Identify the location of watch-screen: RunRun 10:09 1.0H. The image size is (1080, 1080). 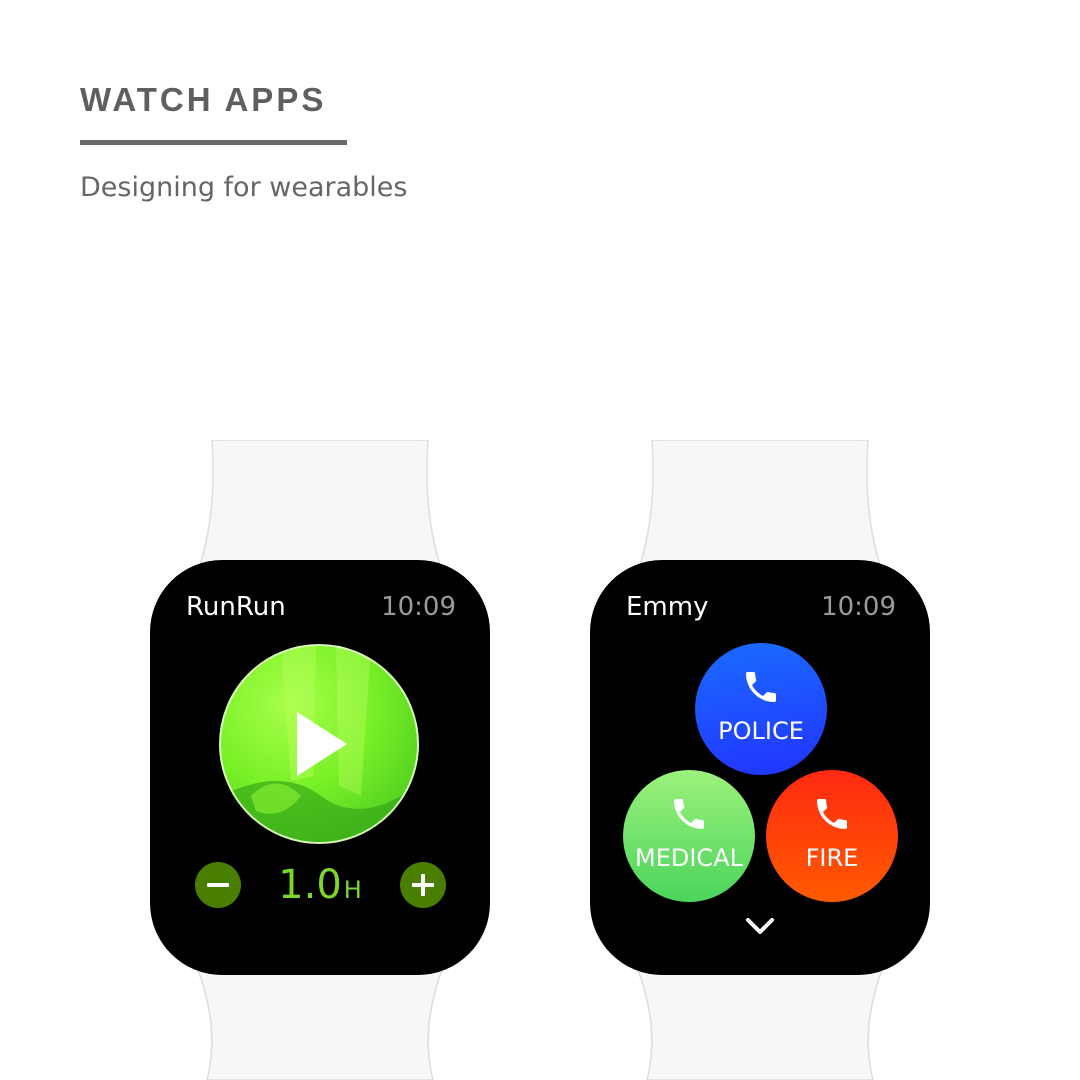
(320, 767).